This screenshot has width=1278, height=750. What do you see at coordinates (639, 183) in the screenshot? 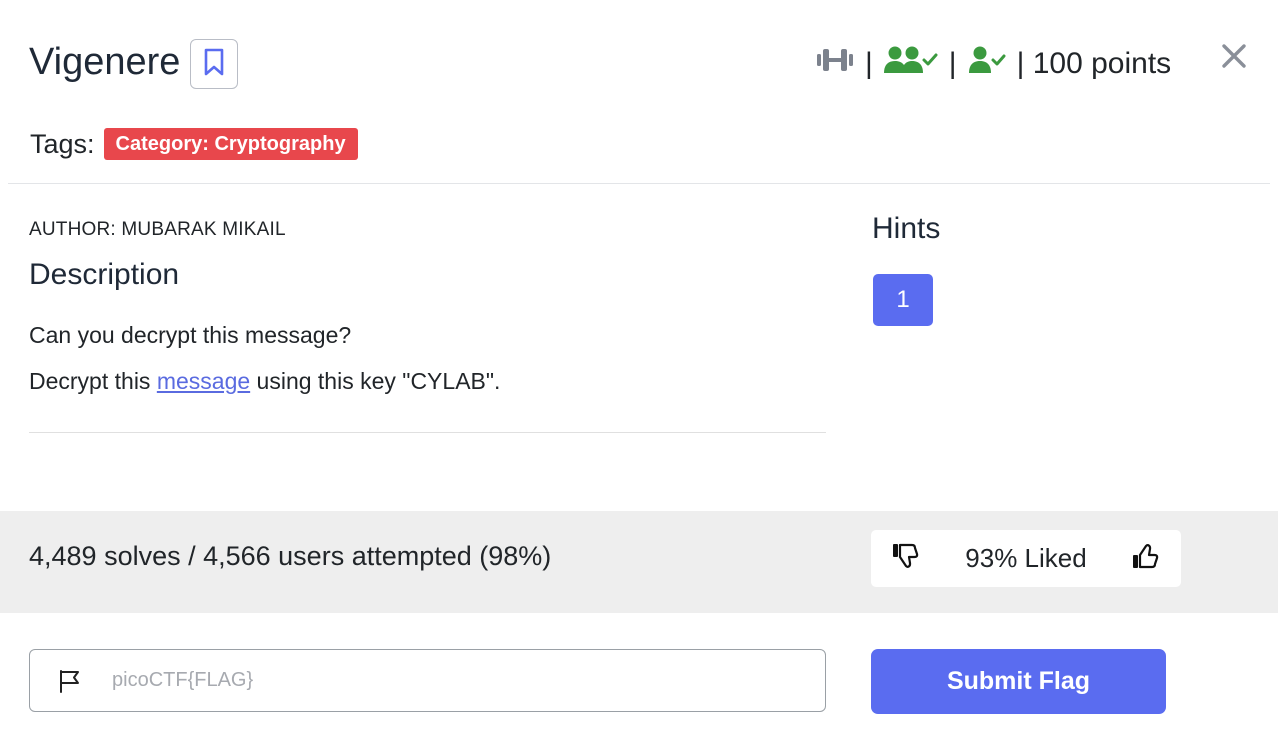
I see `header-divider` at bounding box center [639, 183].